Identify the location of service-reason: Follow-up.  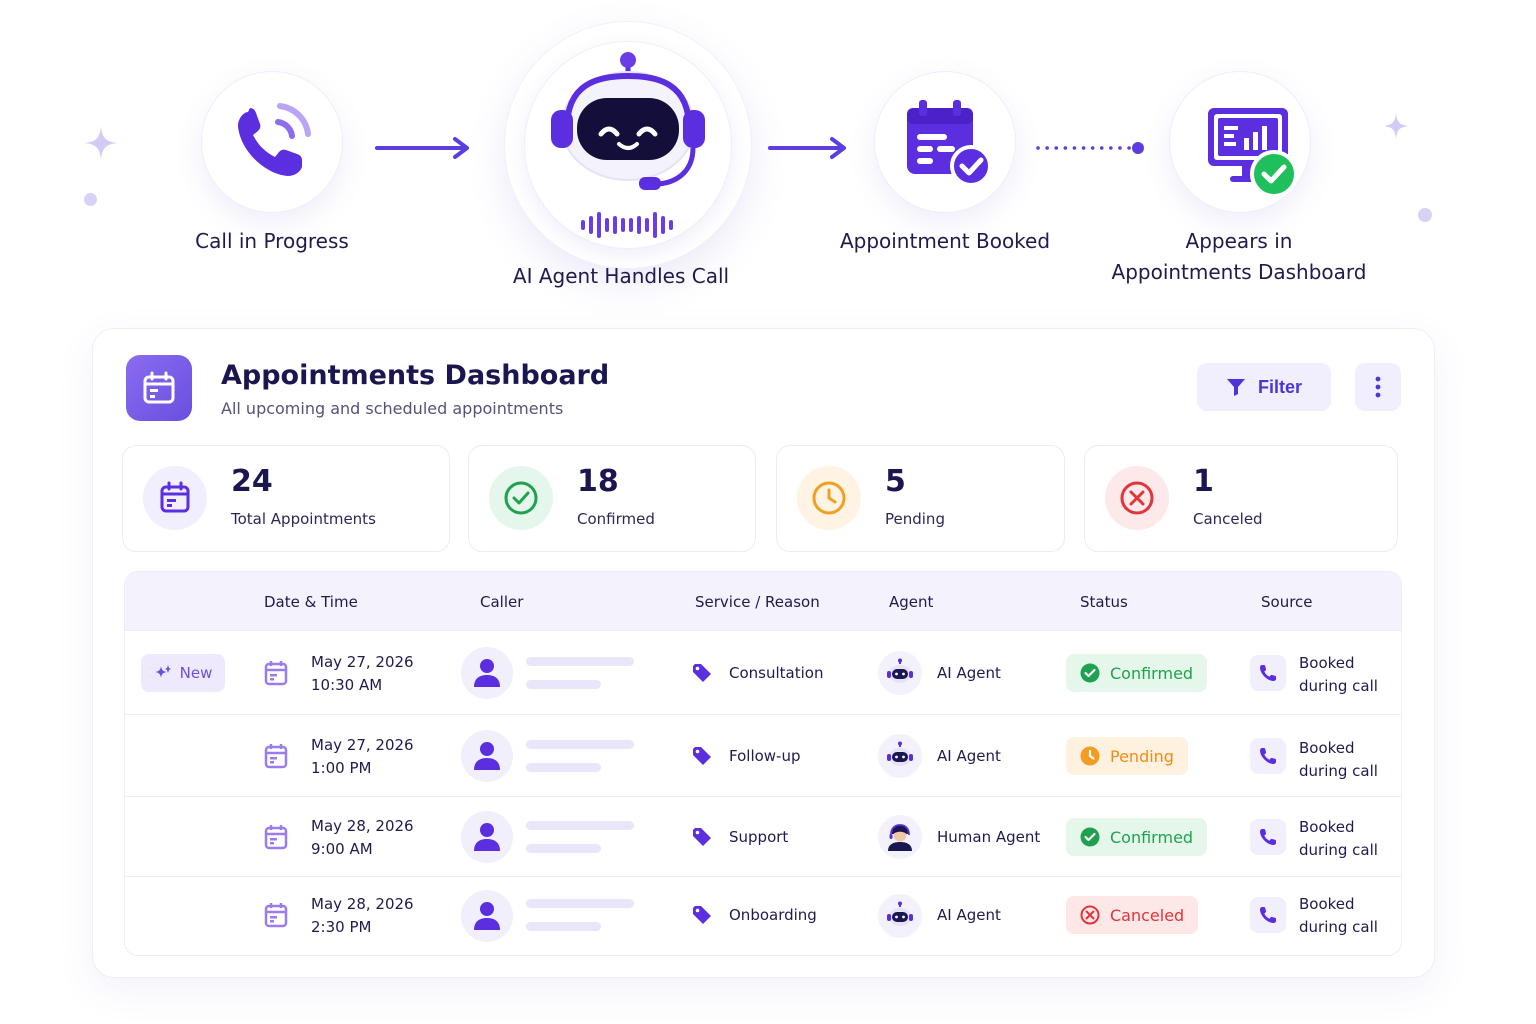
(765, 756).